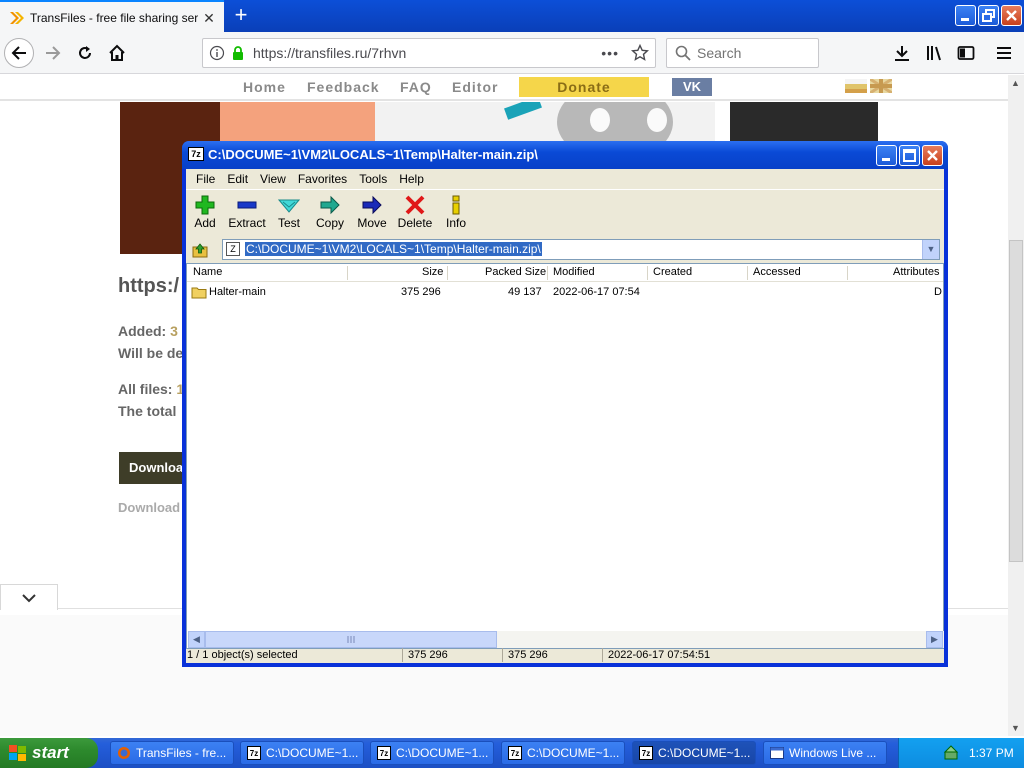 The height and width of the screenshot is (768, 1024). What do you see at coordinates (196, 639) in the screenshot?
I see `scroll-left-arrow-icon: ◀` at bounding box center [196, 639].